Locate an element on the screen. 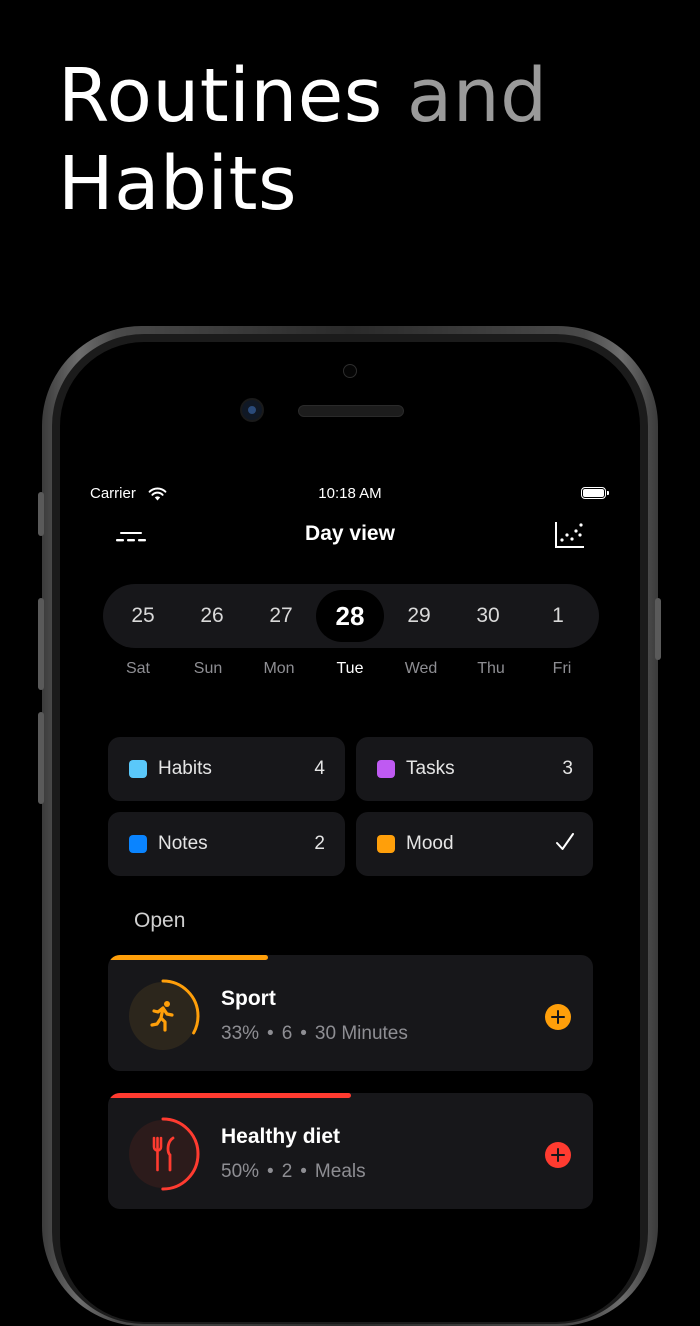 This screenshot has height=1326, width=700. summary-count: 4 is located at coordinates (319, 768).